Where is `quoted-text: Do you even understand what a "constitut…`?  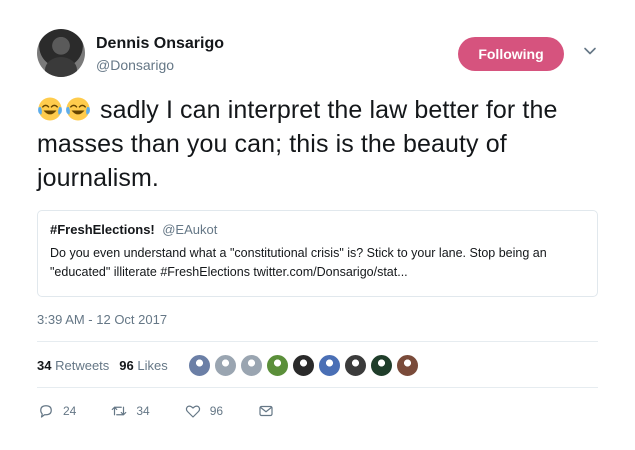 quoted-text: Do you even understand what a "constitut… is located at coordinates (298, 262).